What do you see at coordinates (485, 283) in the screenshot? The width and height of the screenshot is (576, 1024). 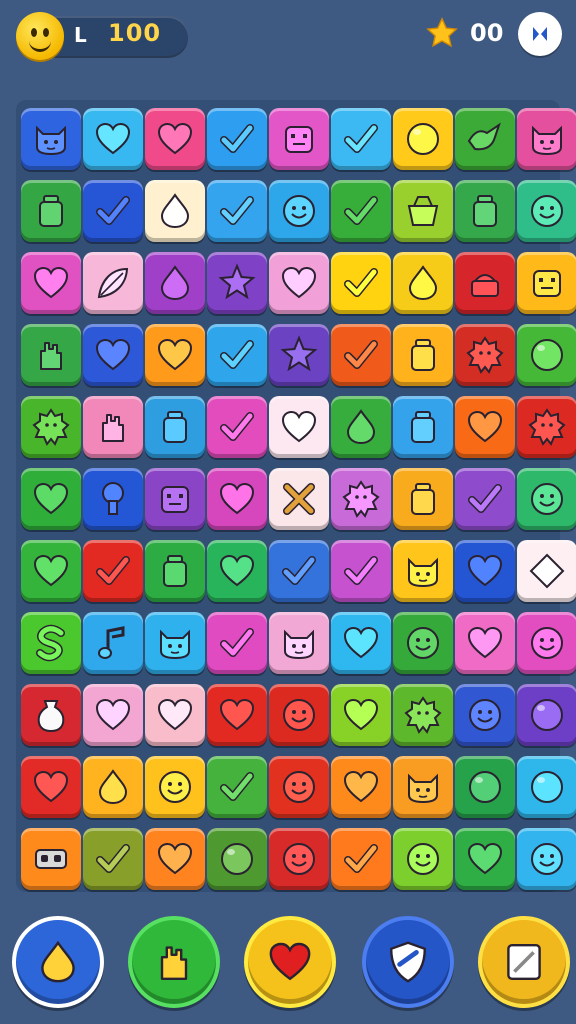 I see `tile-cake` at bounding box center [485, 283].